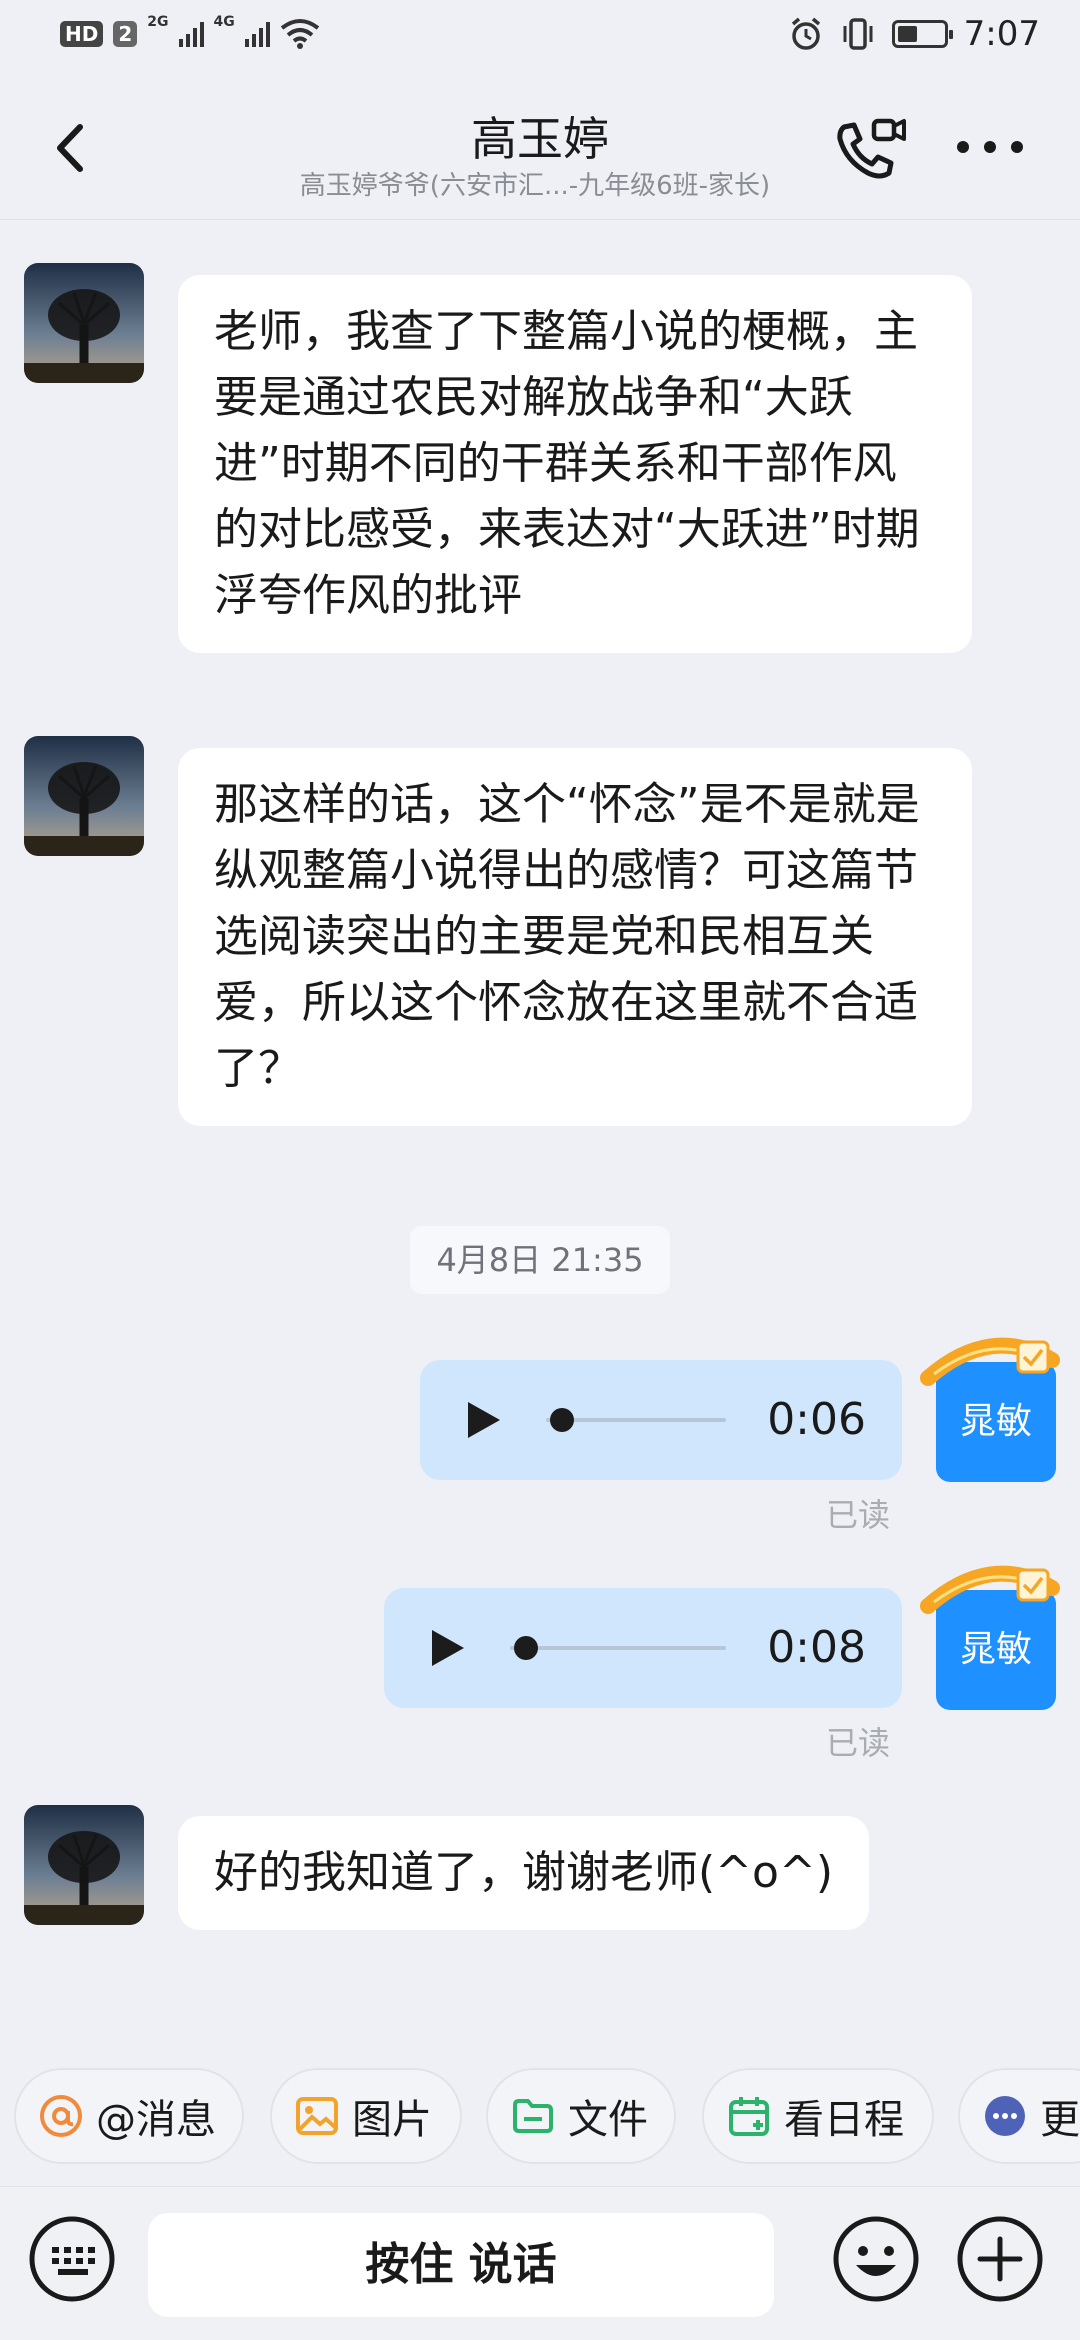 Image resolution: width=1080 pixels, height=2340 pixels. What do you see at coordinates (156, 2120) in the screenshot?
I see `chip-label: @消息` at bounding box center [156, 2120].